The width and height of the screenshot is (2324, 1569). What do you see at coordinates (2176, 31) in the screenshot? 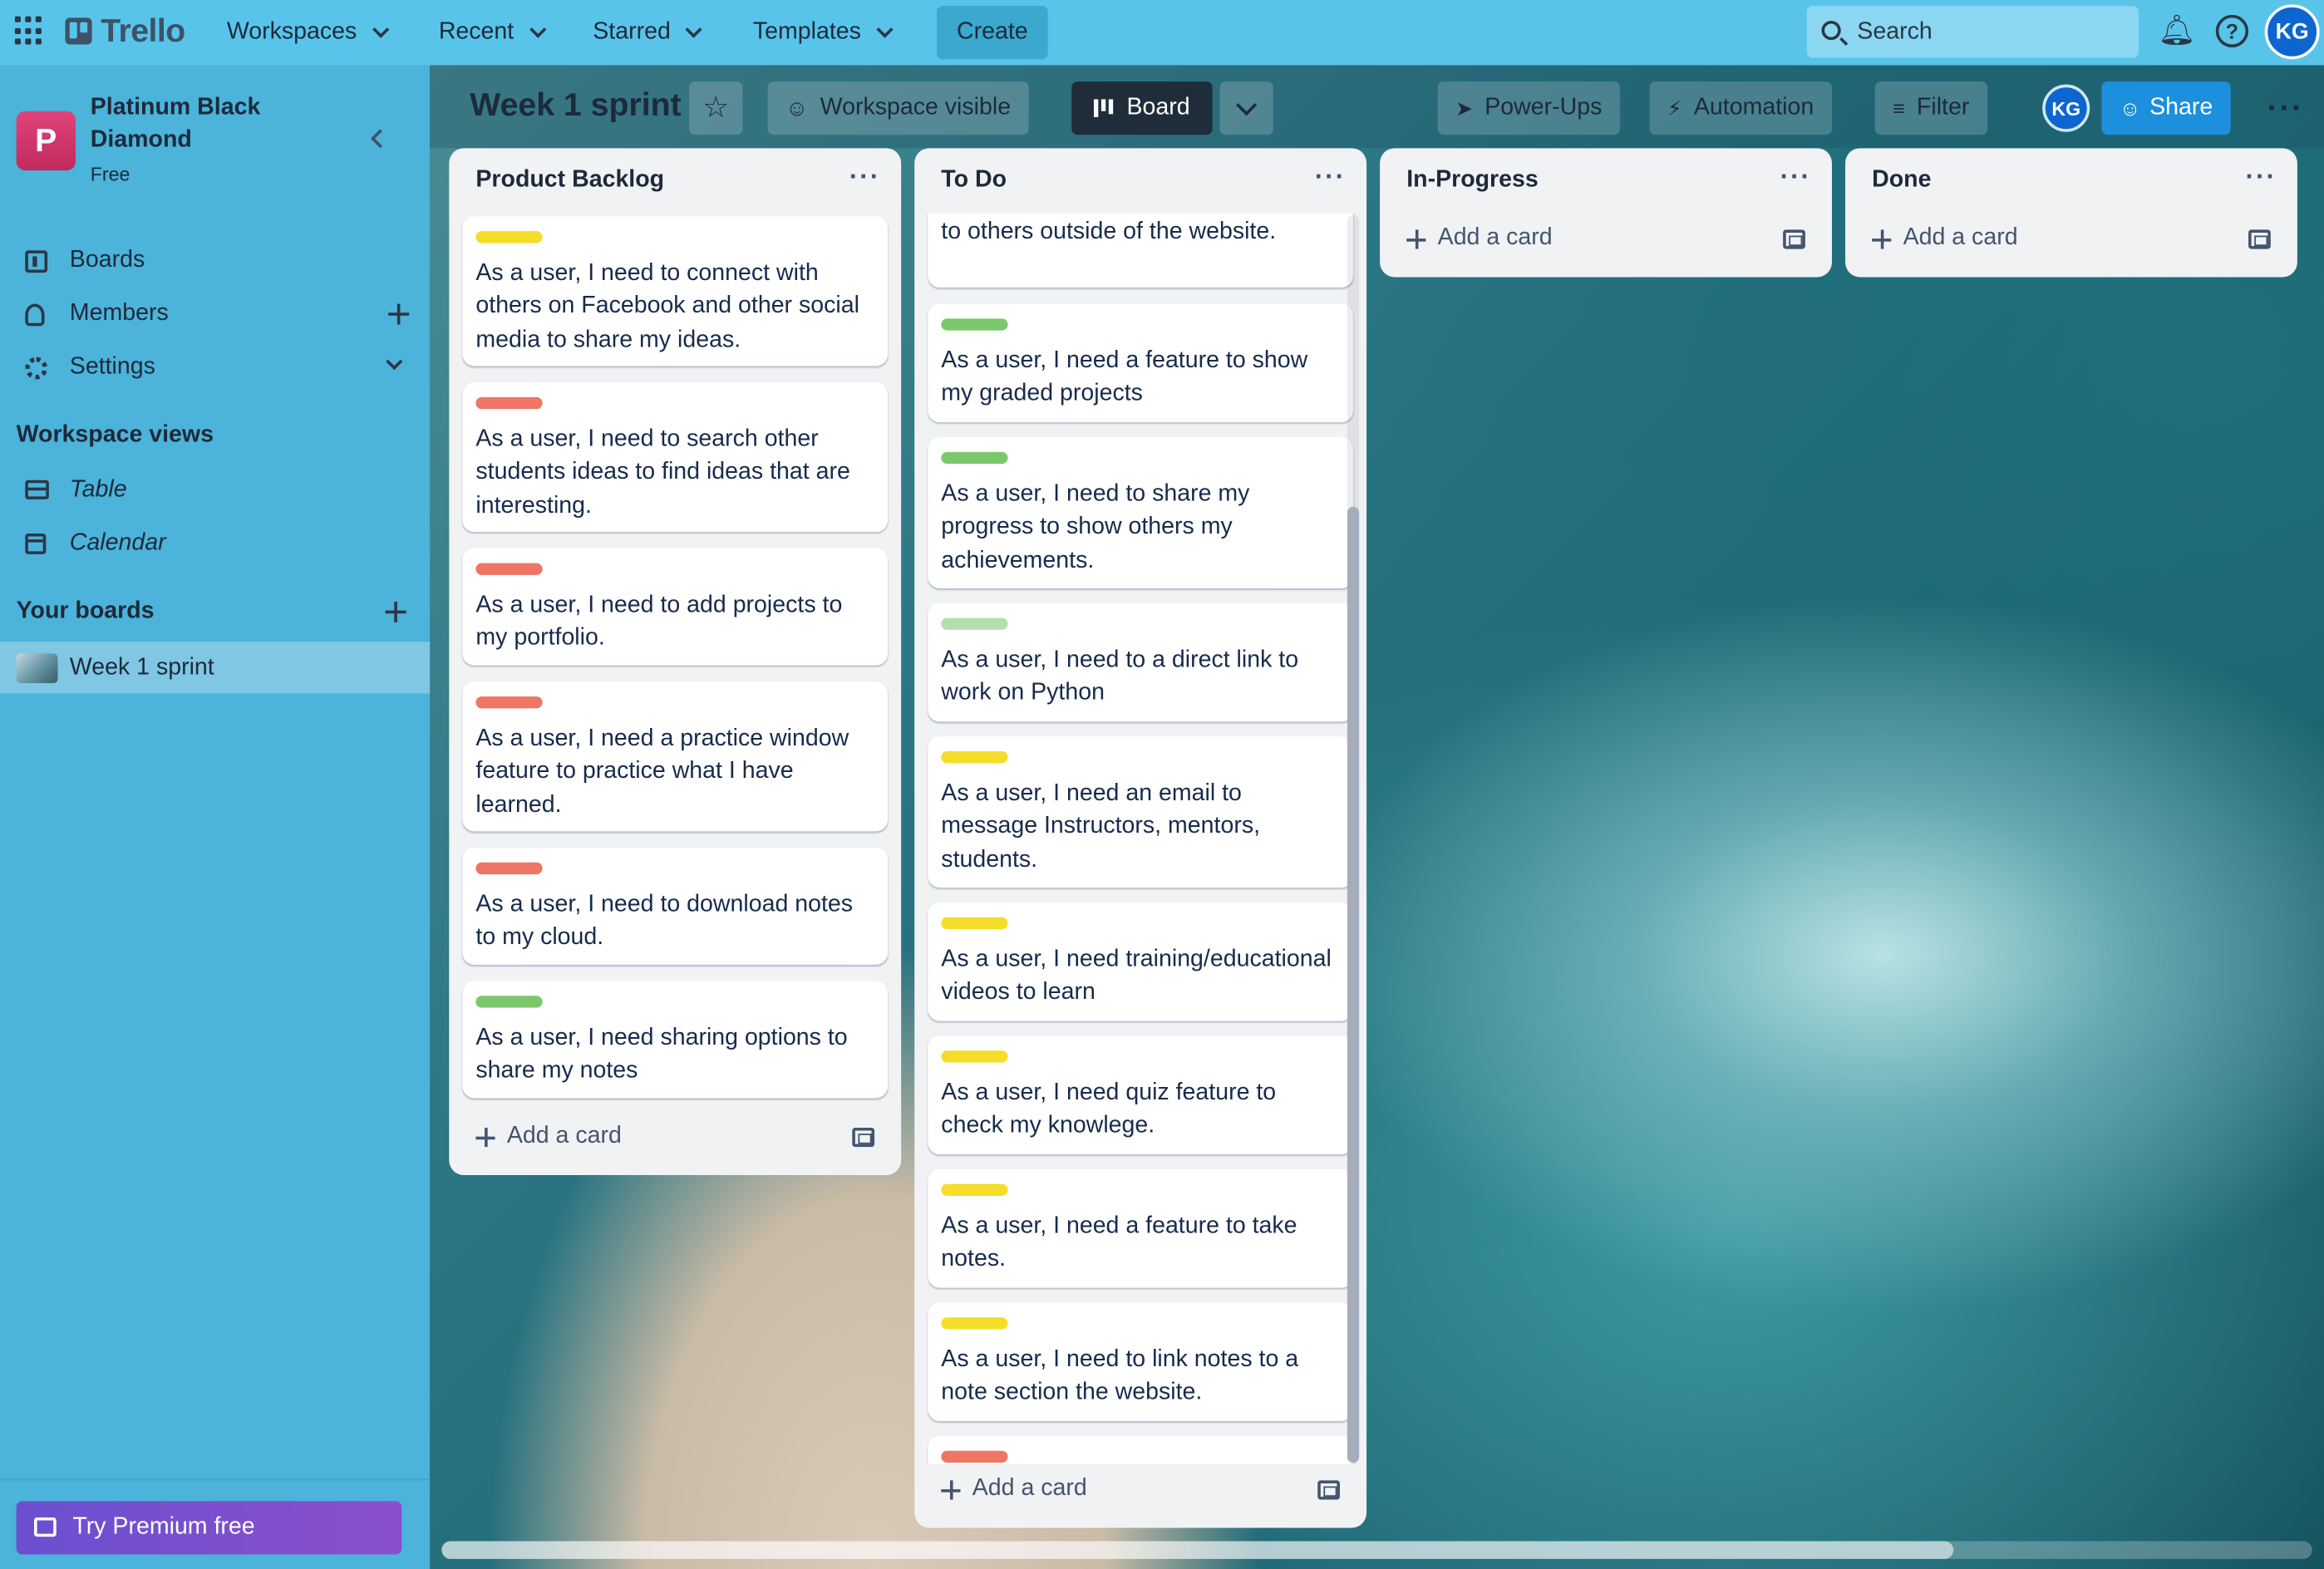
I see `notifications-bell-icon: 🔔︎` at bounding box center [2176, 31].